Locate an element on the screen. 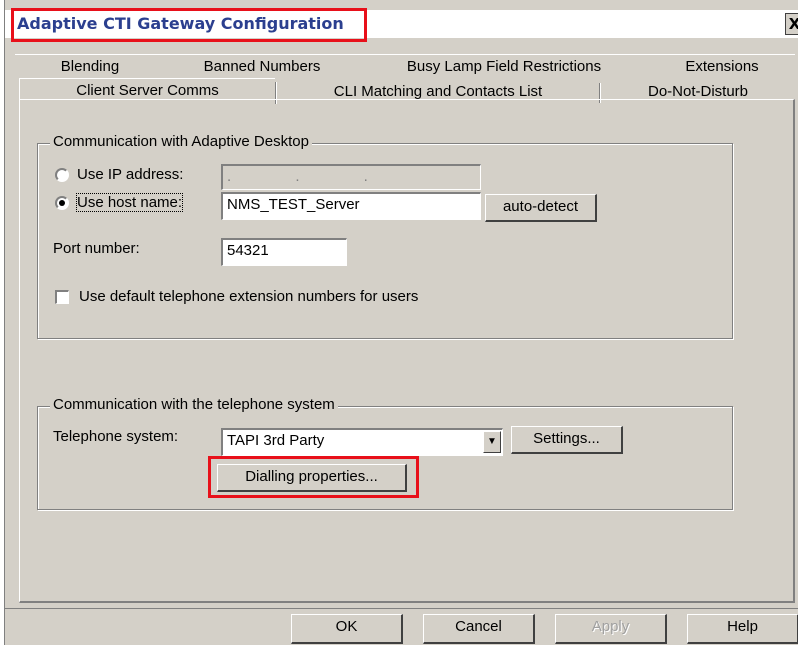 This screenshot has height=645, width=798. use-ip-radio is located at coordinates (62, 175).